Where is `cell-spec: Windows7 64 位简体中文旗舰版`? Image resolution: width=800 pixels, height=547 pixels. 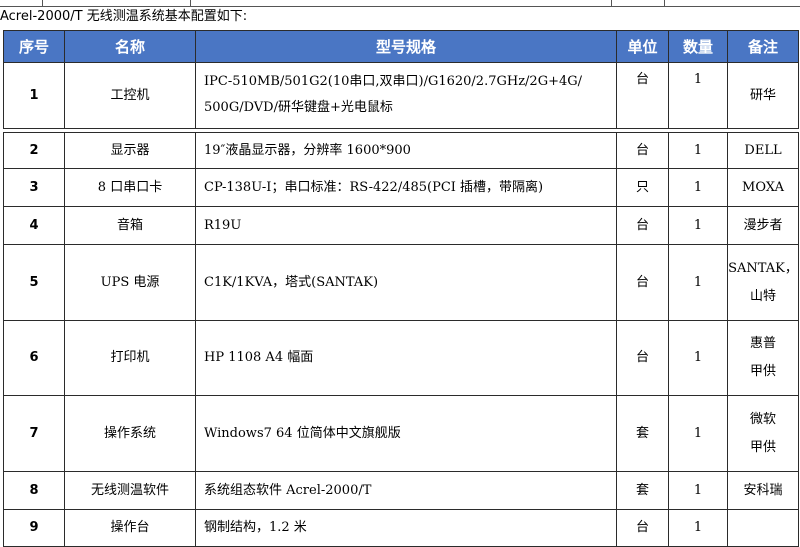 cell-spec: Windows7 64 位简体中文旗舰版 is located at coordinates (406, 433).